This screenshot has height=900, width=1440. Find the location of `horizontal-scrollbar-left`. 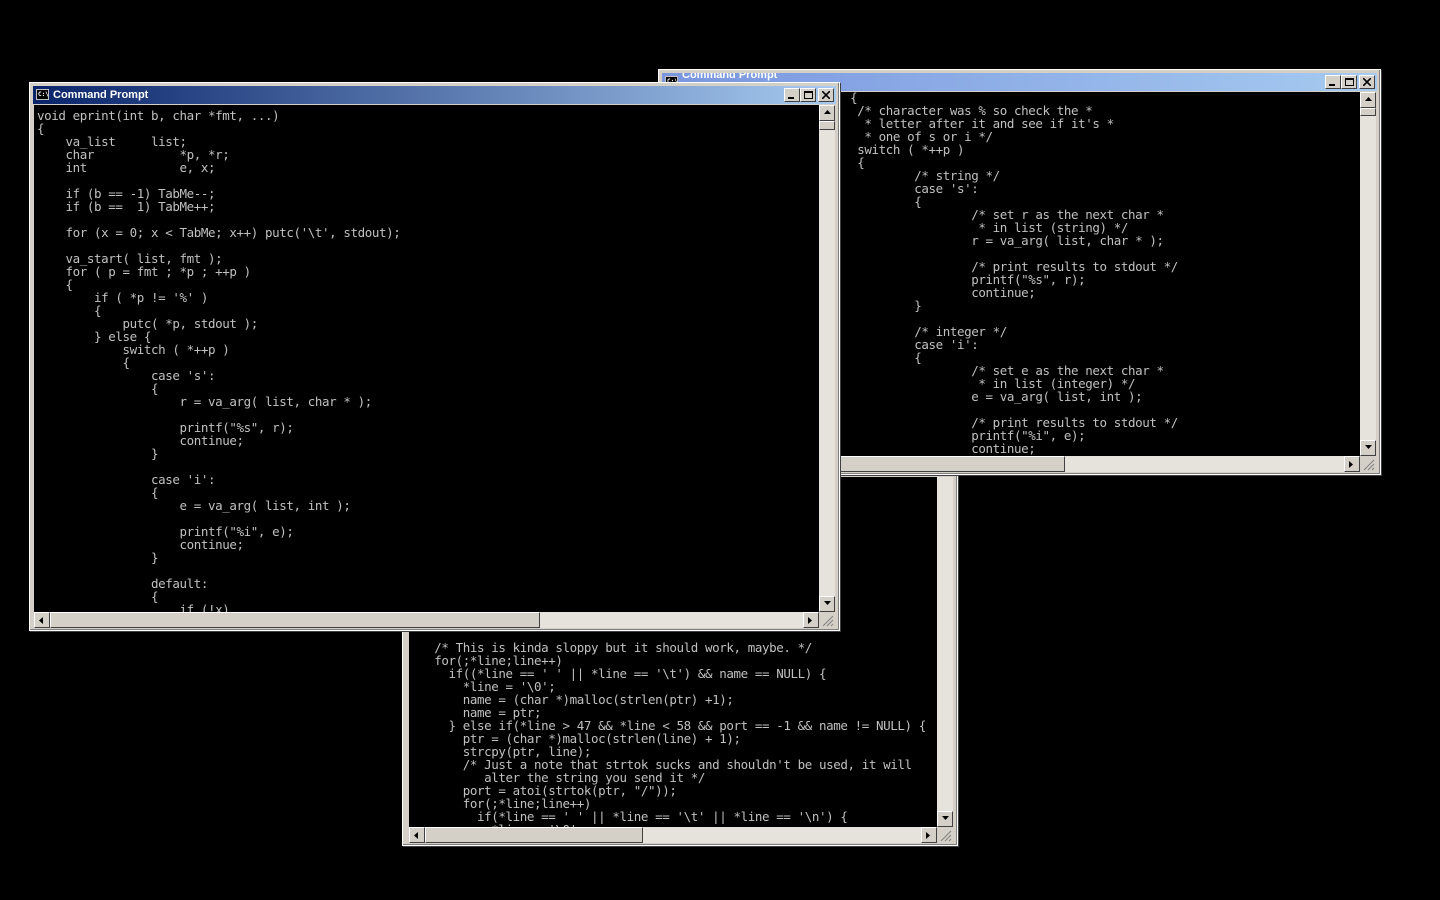

horizontal-scrollbar-left is located at coordinates (426, 620).